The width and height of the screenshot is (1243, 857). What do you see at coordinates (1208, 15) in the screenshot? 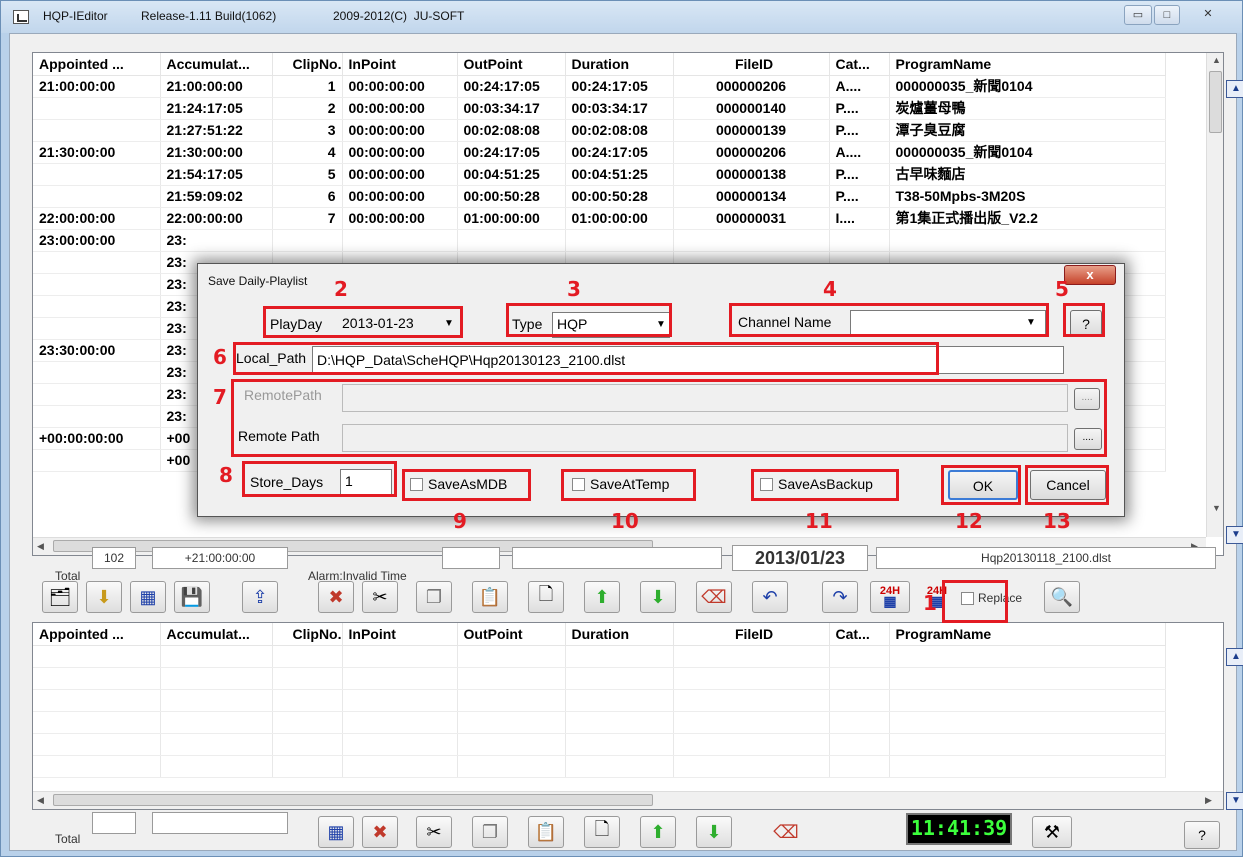
I see `close-window-button: ✕` at bounding box center [1208, 15].